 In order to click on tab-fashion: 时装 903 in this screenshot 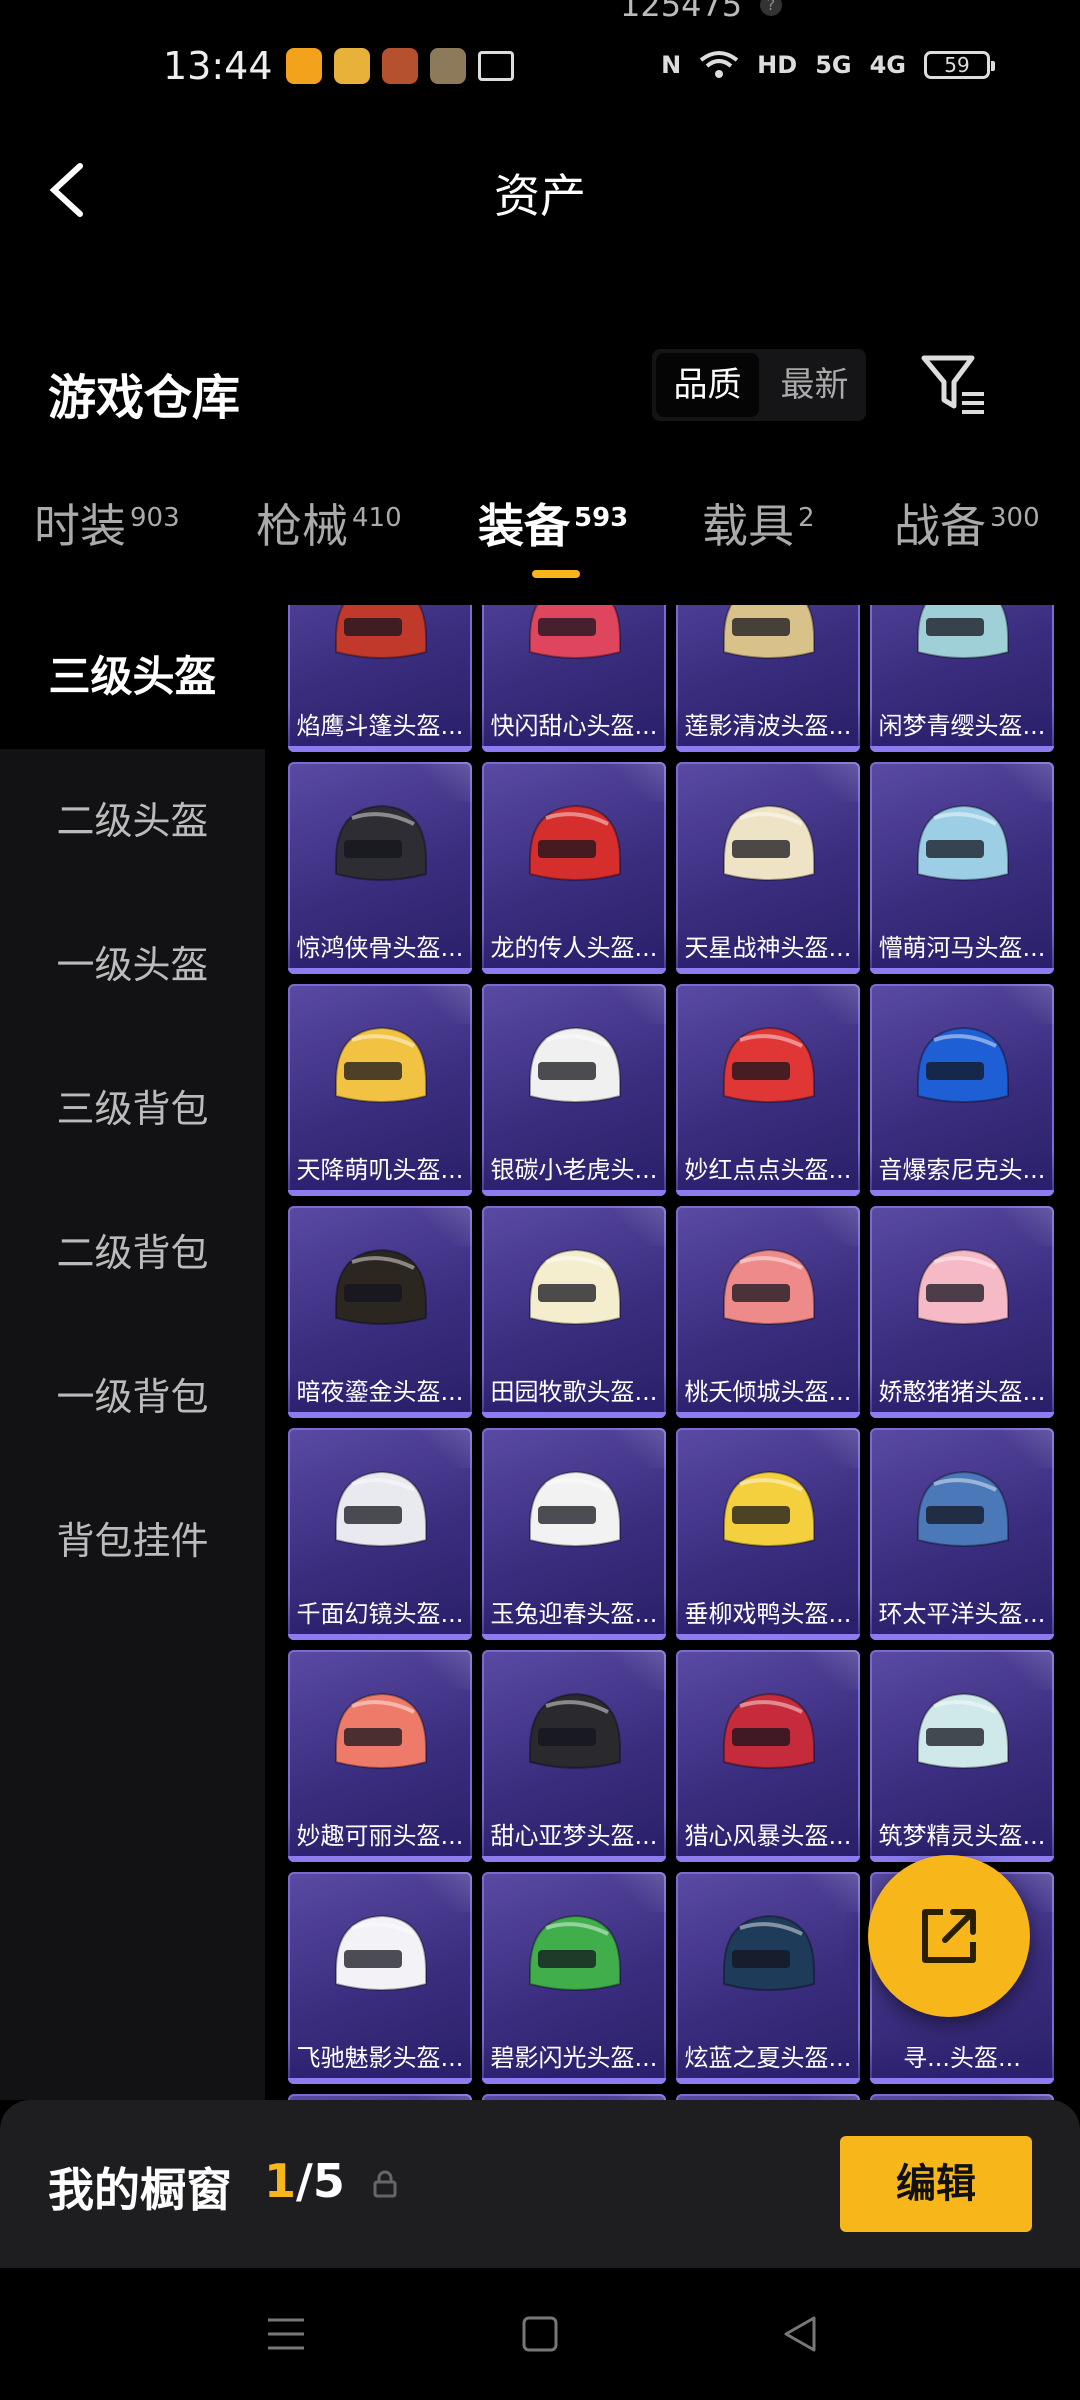, I will do `click(107, 523)`.